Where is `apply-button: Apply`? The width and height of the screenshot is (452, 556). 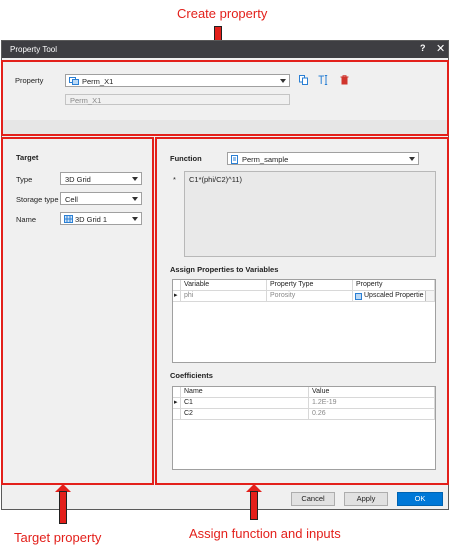 apply-button: Apply is located at coordinates (366, 499).